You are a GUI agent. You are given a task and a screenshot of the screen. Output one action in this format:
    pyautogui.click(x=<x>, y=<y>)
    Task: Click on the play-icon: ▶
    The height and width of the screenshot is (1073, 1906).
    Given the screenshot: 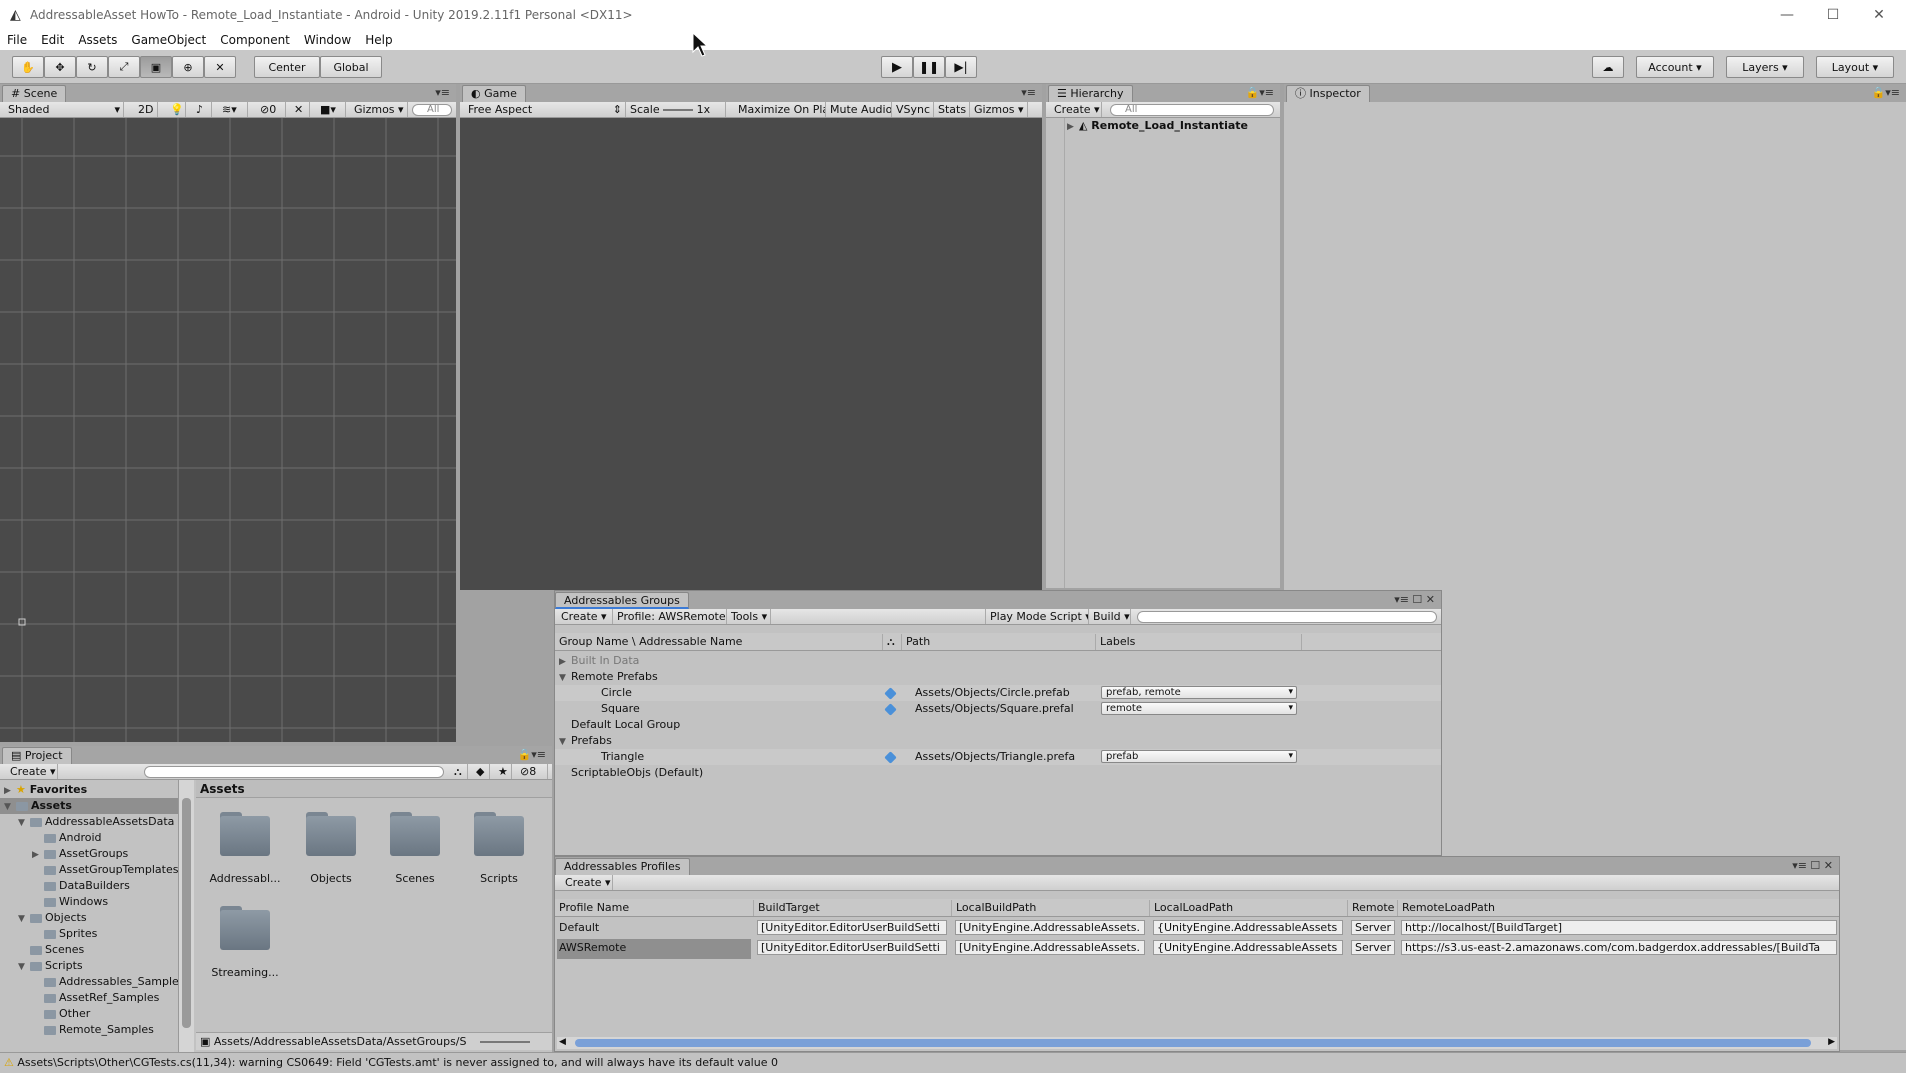 What is the action you would take?
    pyautogui.click(x=897, y=67)
    